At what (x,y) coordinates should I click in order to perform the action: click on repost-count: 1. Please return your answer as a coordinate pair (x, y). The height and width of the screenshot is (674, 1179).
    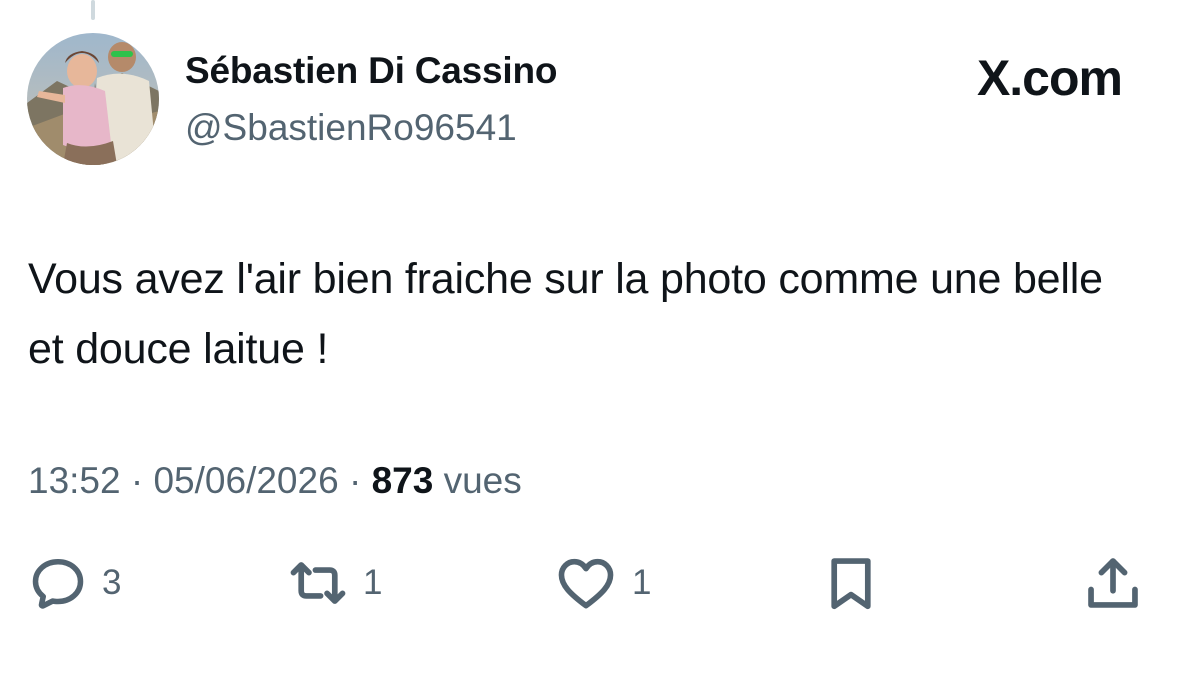
    Looking at the image, I should click on (373, 582).